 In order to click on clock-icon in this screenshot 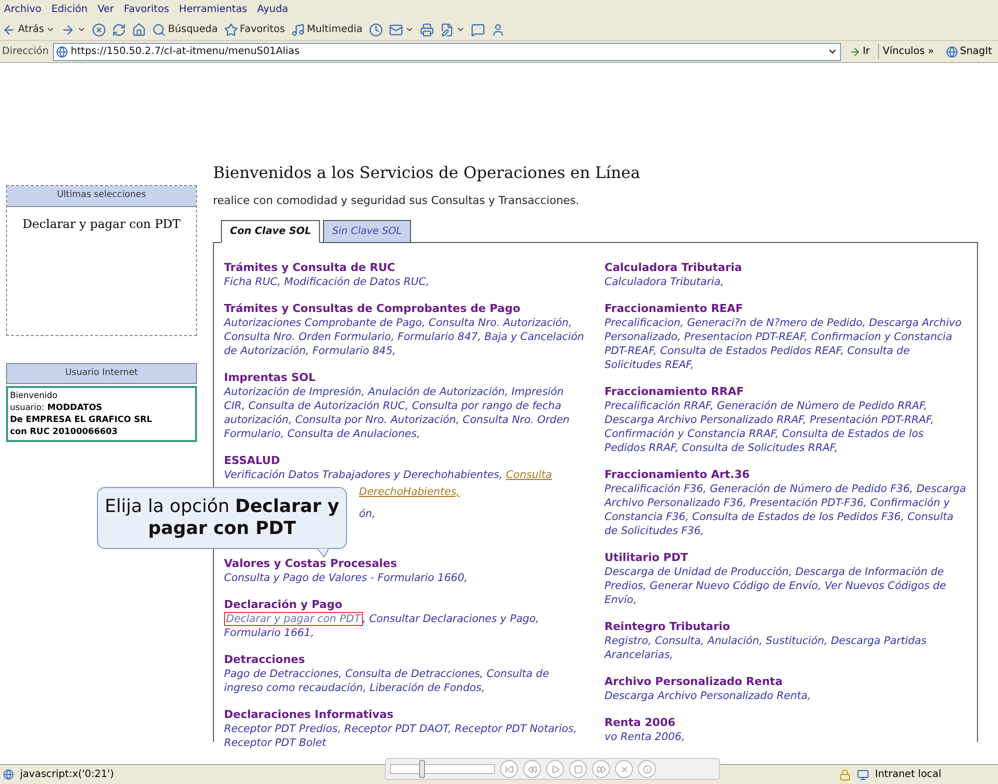, I will do `click(375, 29)`.